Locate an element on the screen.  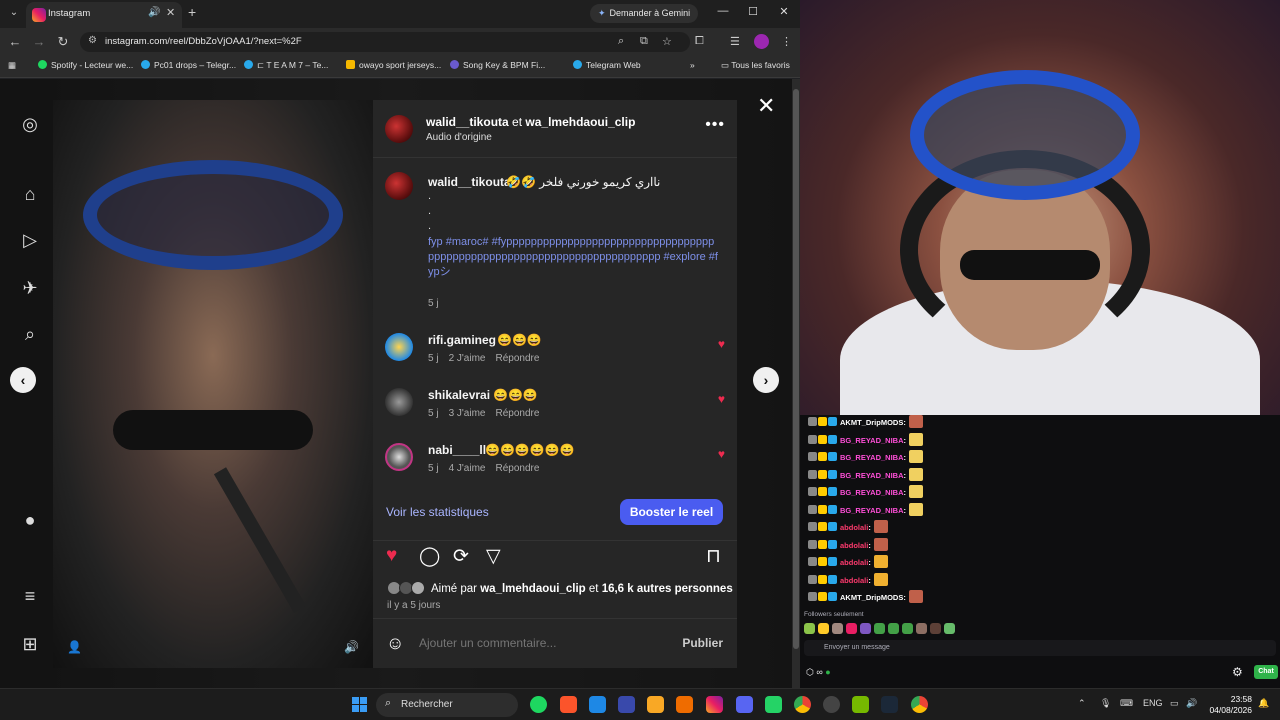
page-scrollbar is located at coordinates (796, 383).